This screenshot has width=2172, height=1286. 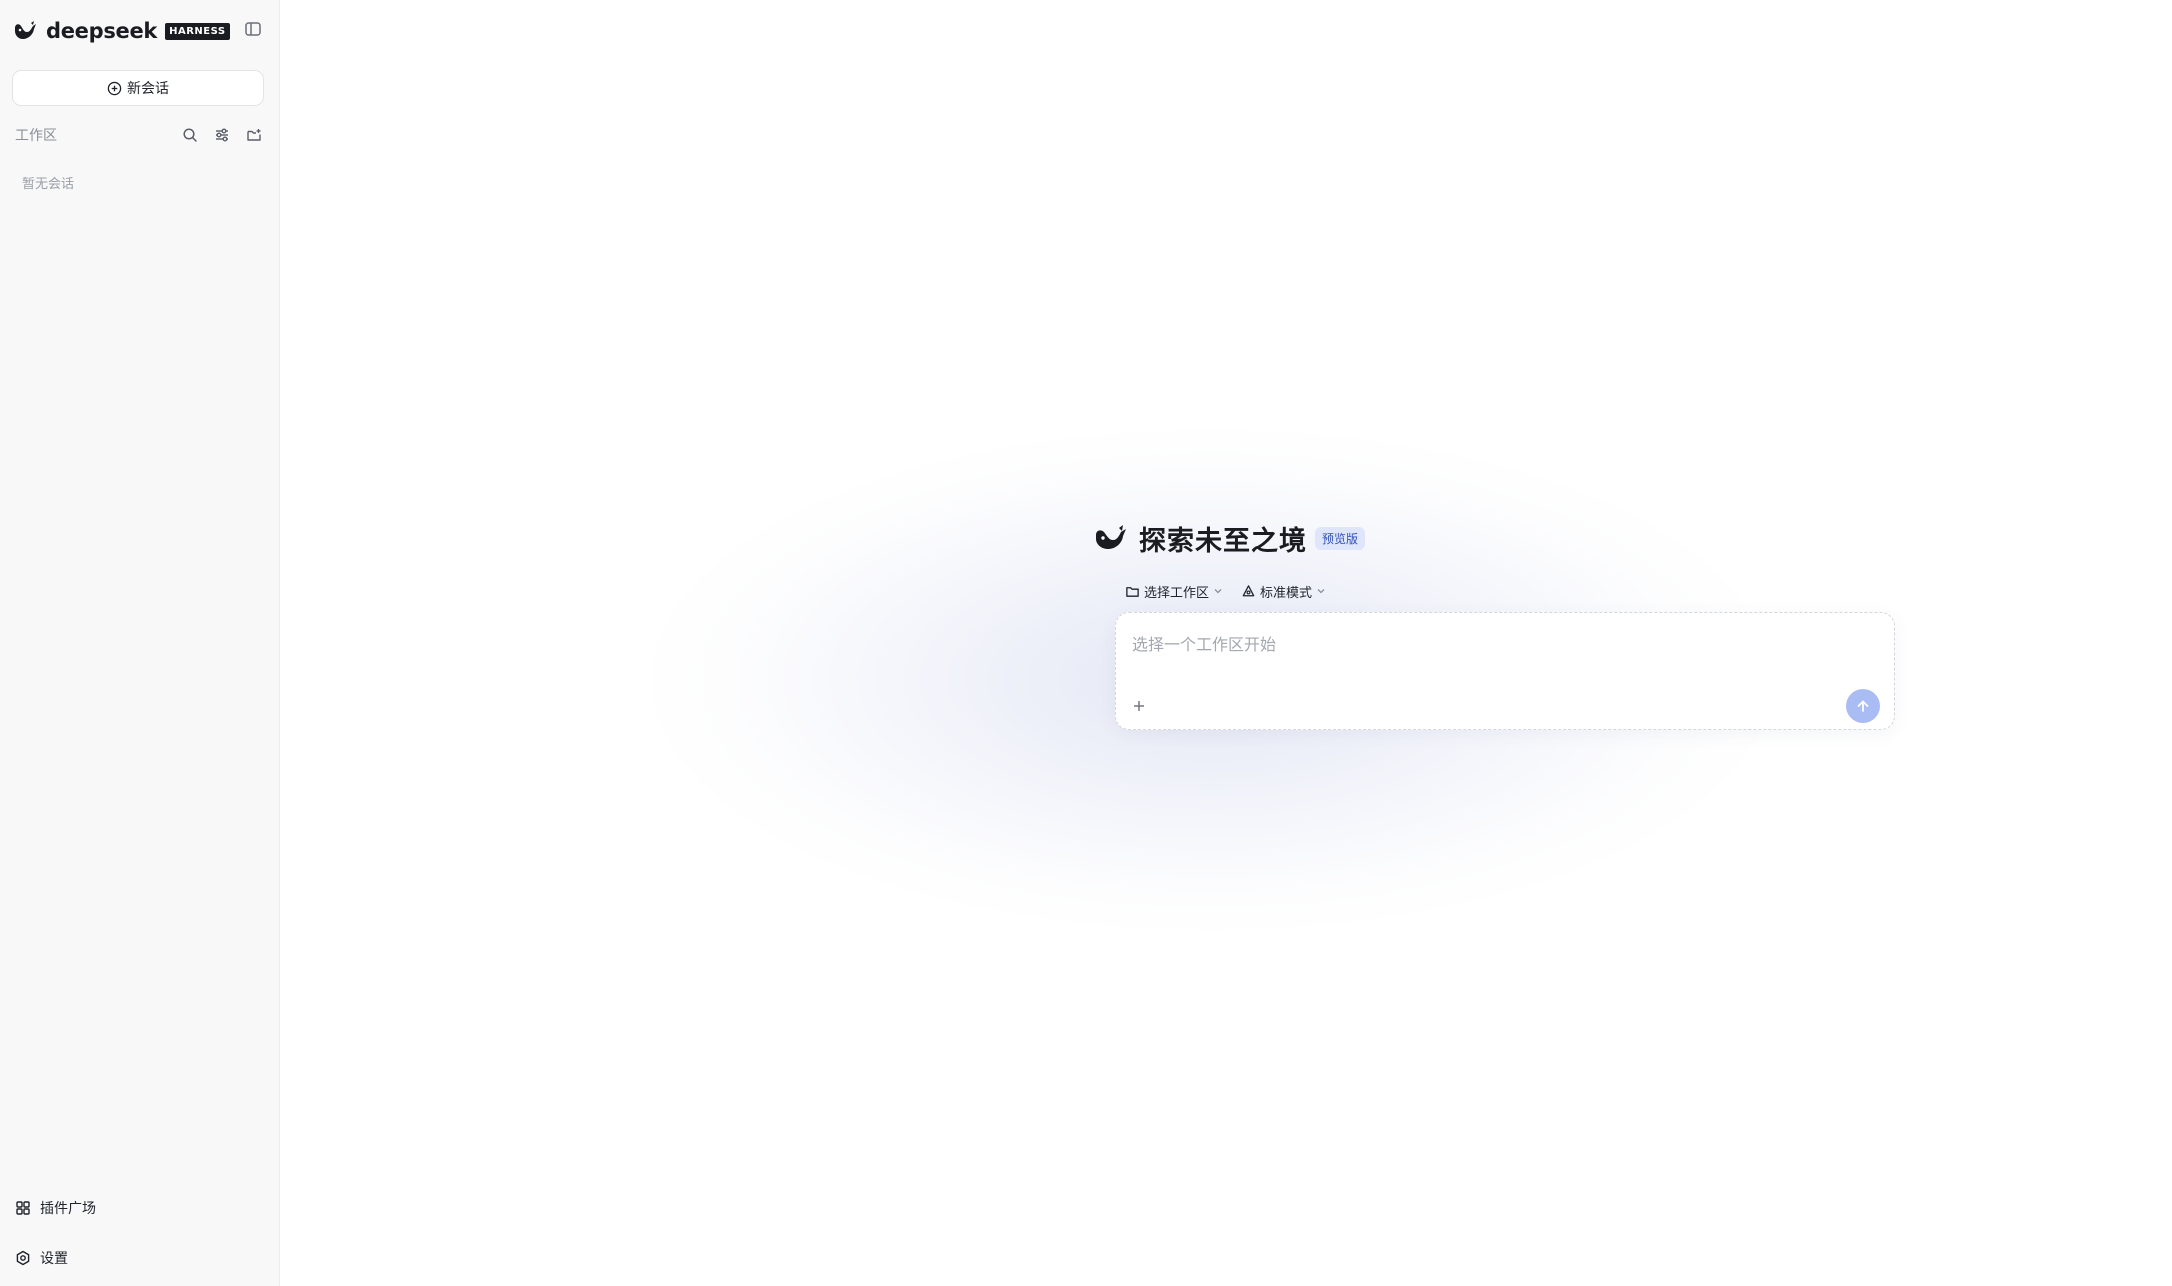 I want to click on mode-selector-label: 标准模式, so click(x=1286, y=593).